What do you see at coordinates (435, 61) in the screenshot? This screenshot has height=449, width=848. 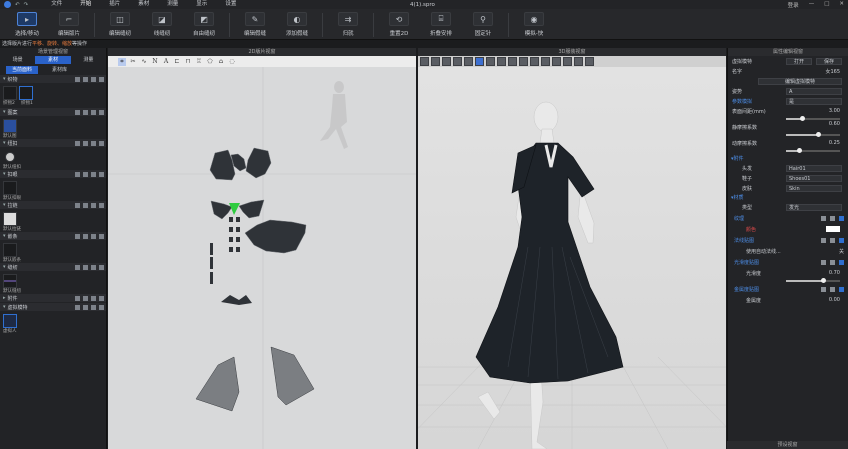 I see `view-front-icon` at bounding box center [435, 61].